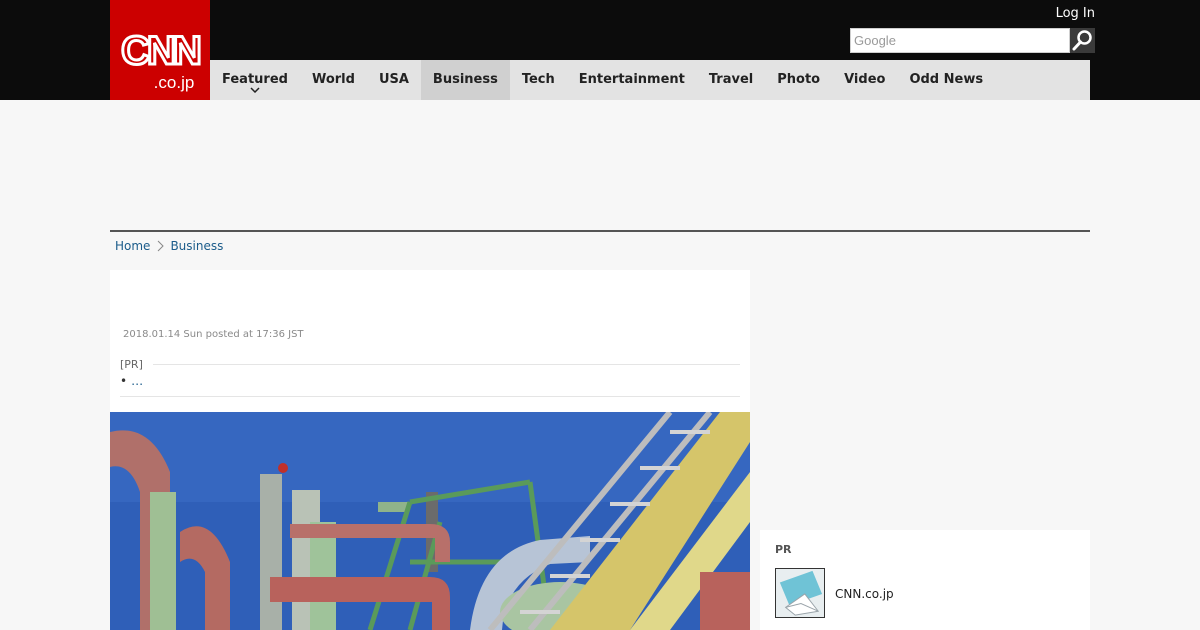  I want to click on nav-item-label: Video, so click(865, 79).